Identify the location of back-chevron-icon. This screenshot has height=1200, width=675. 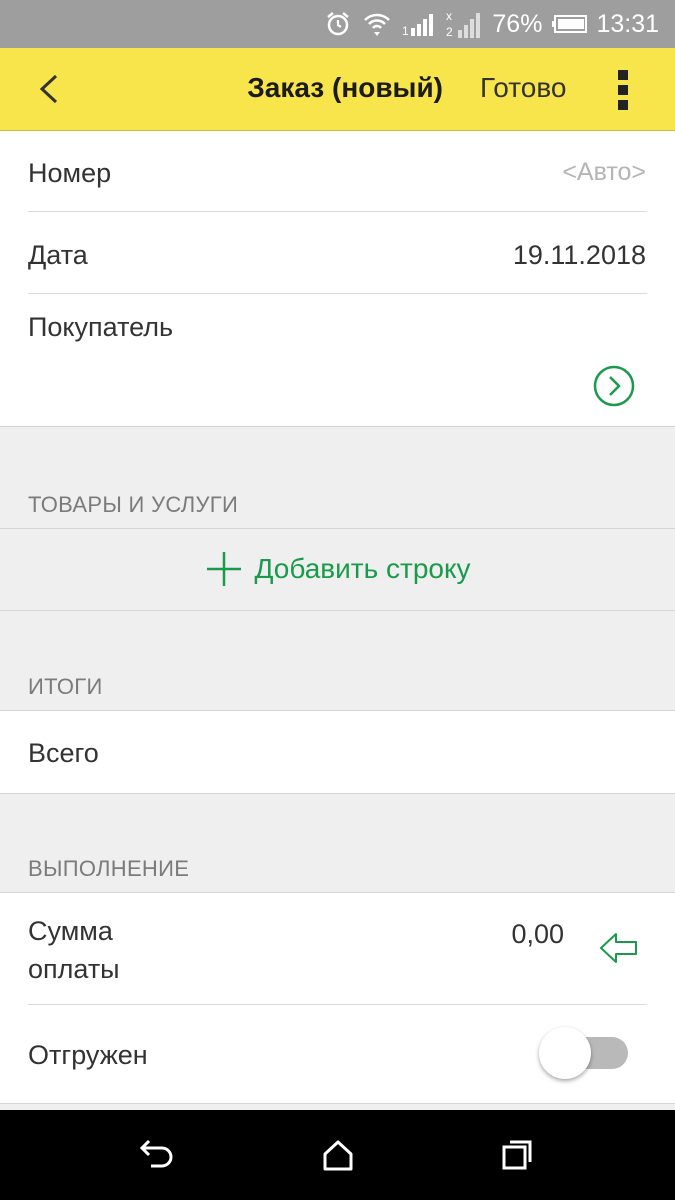
(48, 89).